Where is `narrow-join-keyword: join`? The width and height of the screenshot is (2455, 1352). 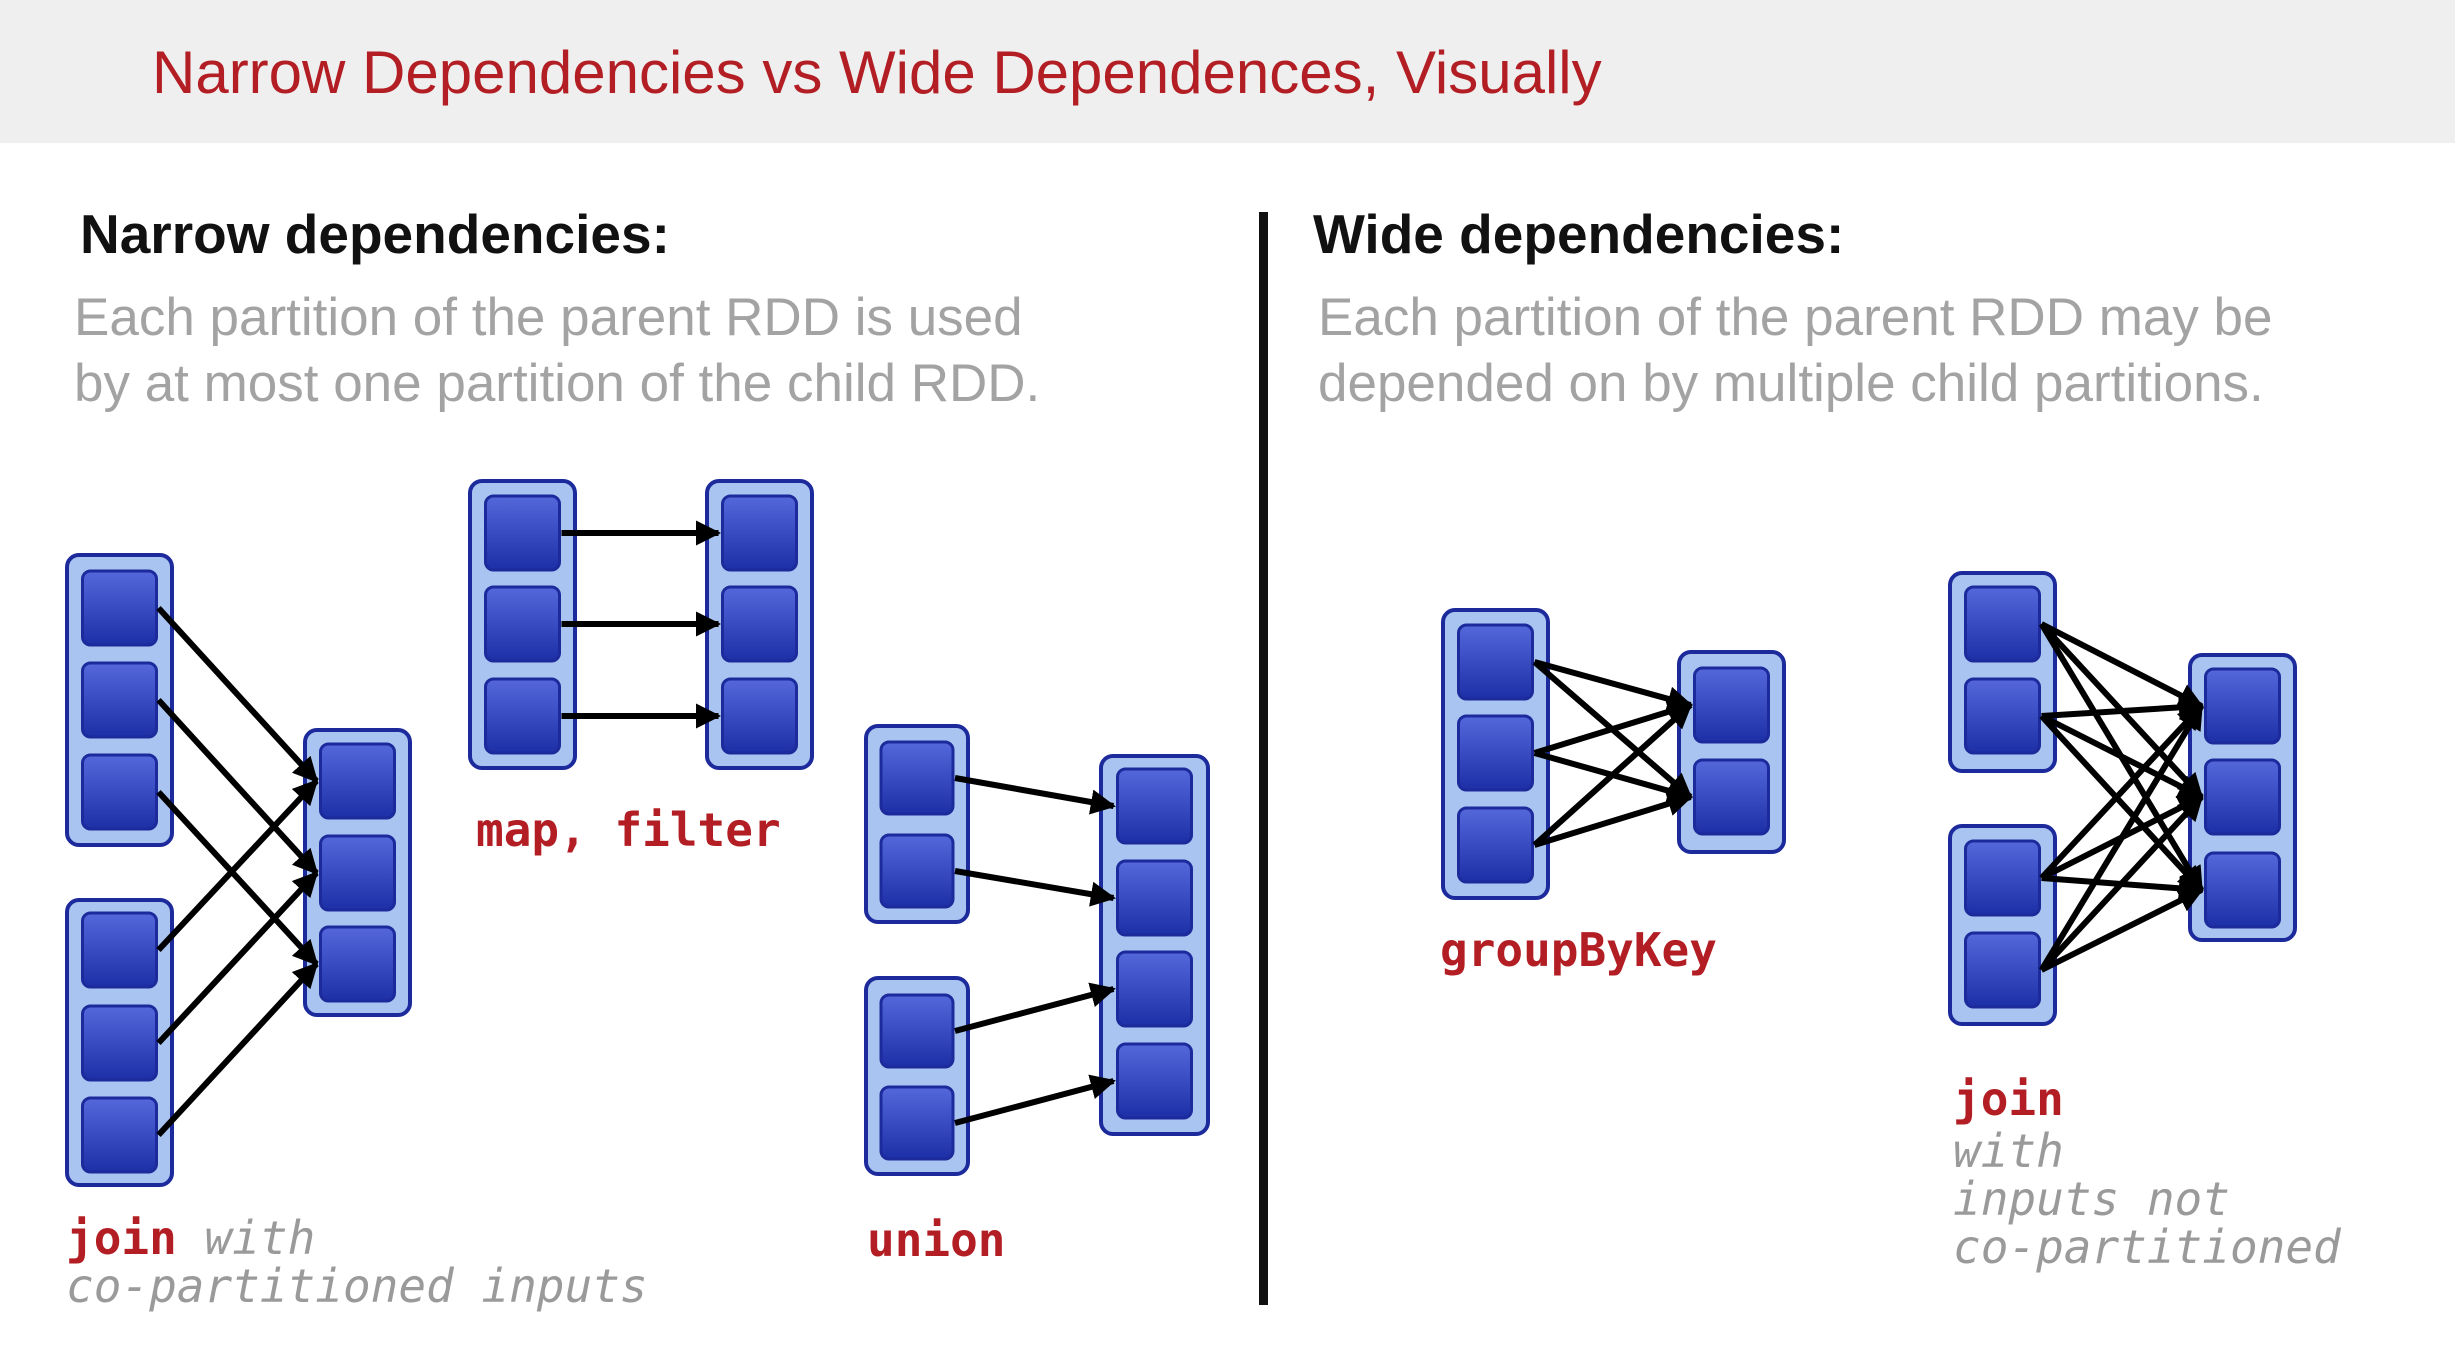
narrow-join-keyword: join is located at coordinates (121, 1238).